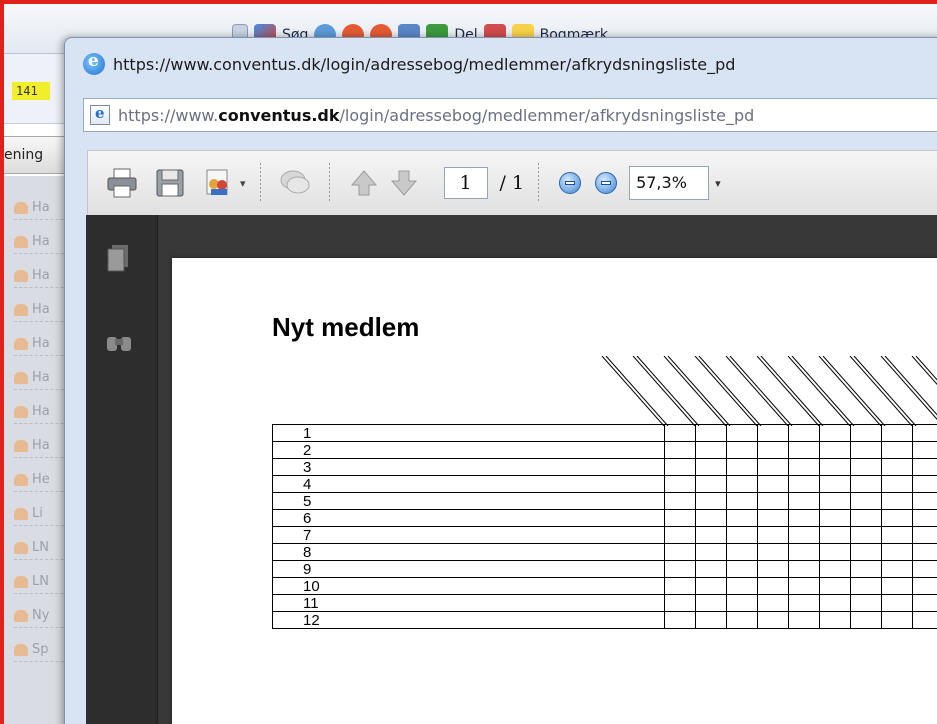 The width and height of the screenshot is (937, 724). I want to click on prev-page-button, so click(364, 183).